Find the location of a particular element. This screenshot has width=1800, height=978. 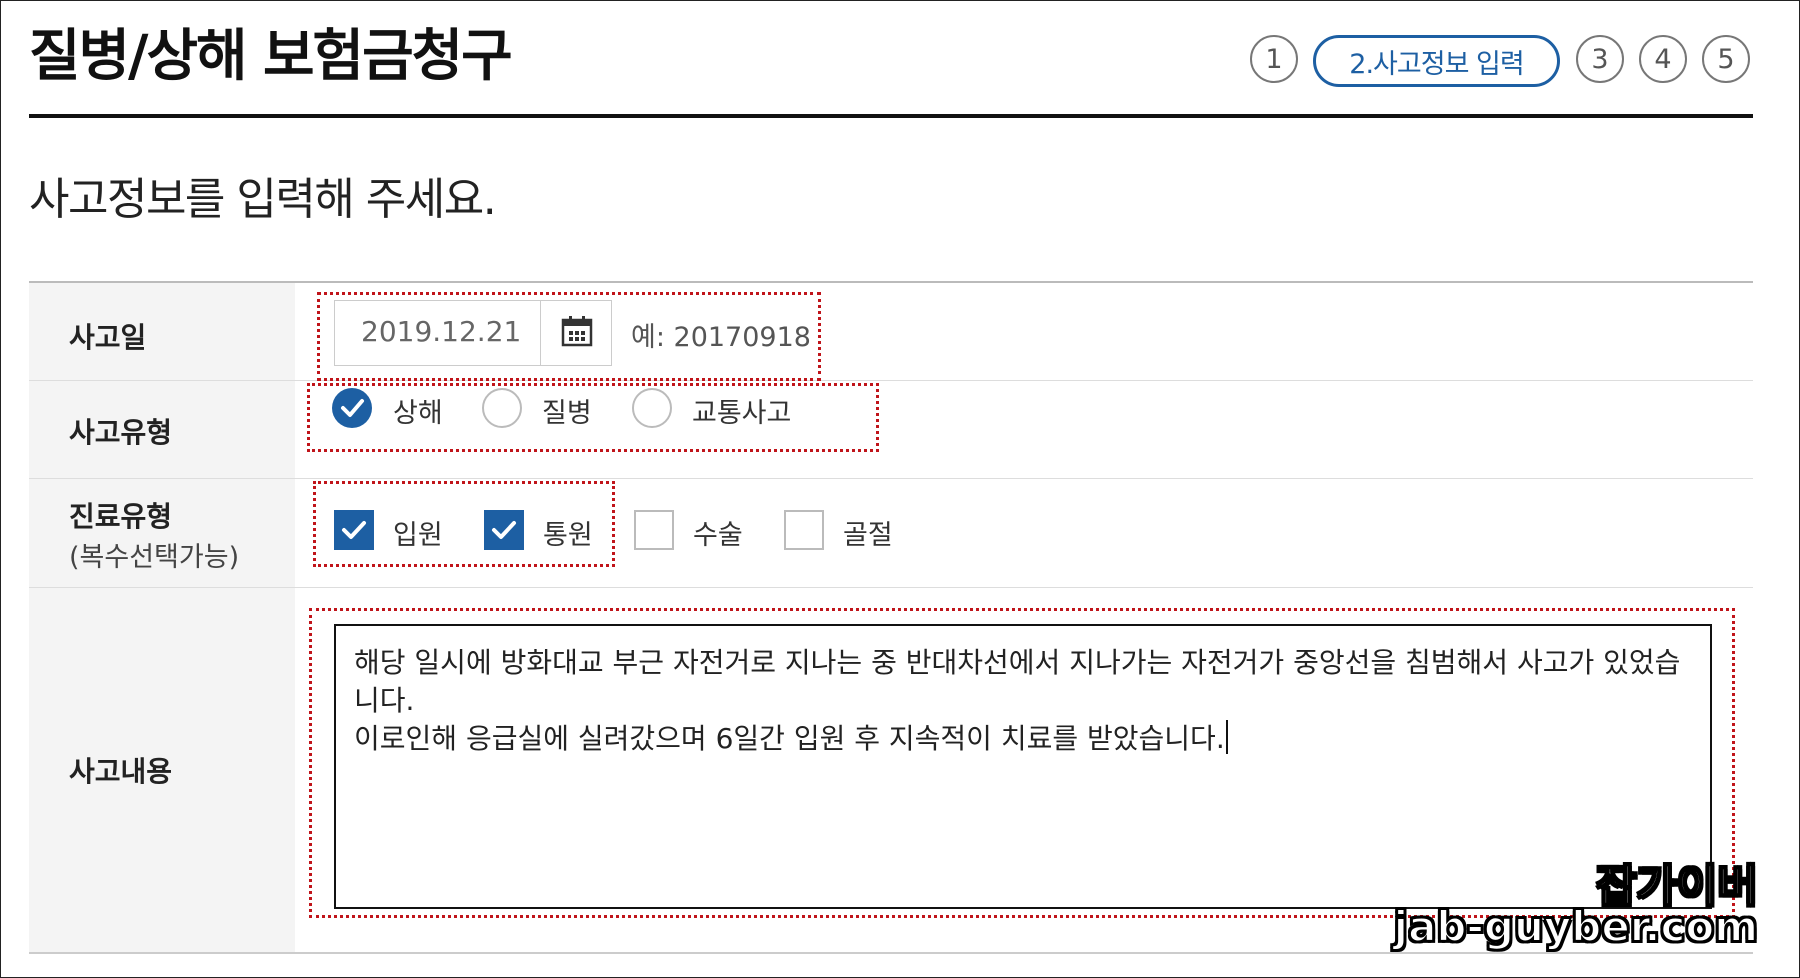

step-2-active: 2.사고정보 입력 is located at coordinates (1436, 61).